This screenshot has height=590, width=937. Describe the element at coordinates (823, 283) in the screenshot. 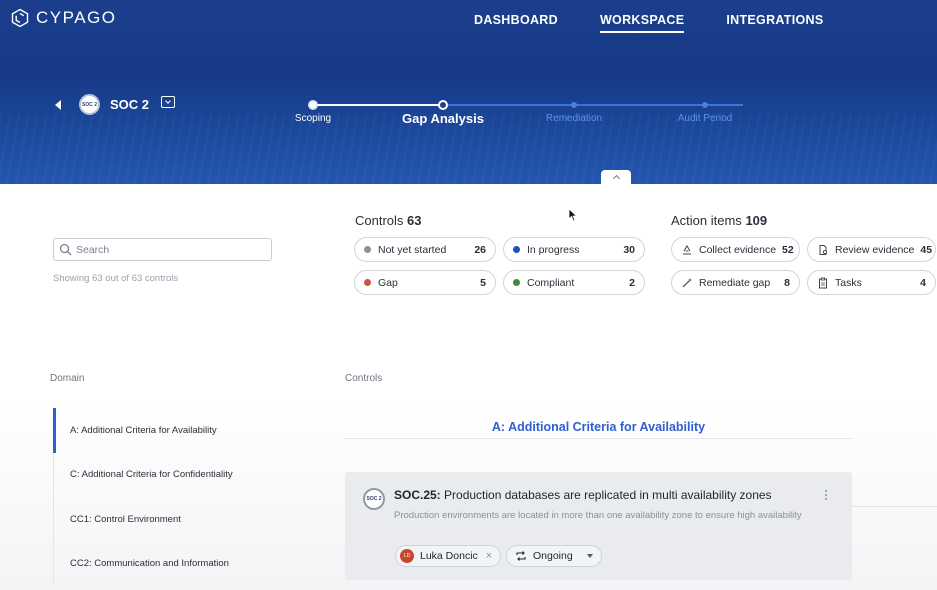

I see `clipboard-icon` at that location.